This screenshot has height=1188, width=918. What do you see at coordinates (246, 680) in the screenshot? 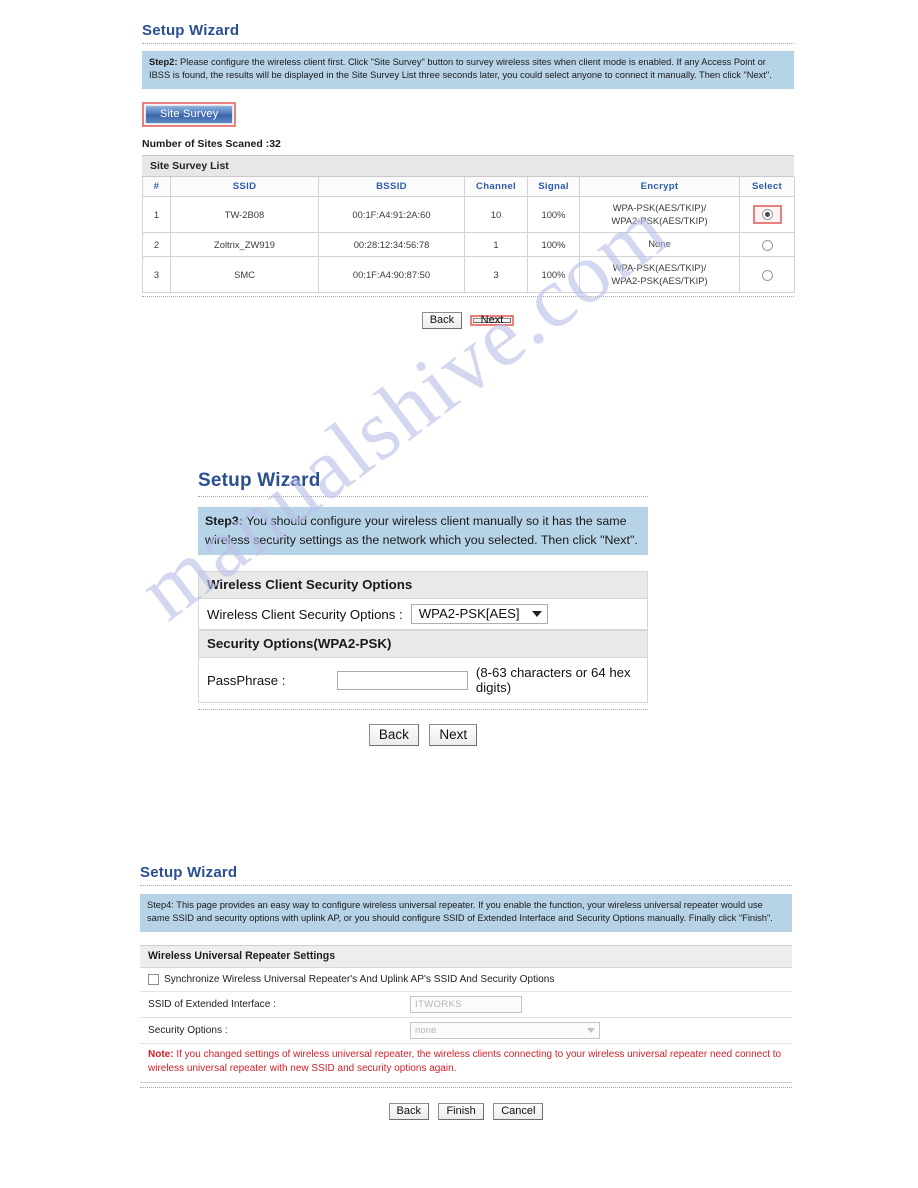
I see `passphrase-label: PassPhrase :` at bounding box center [246, 680].